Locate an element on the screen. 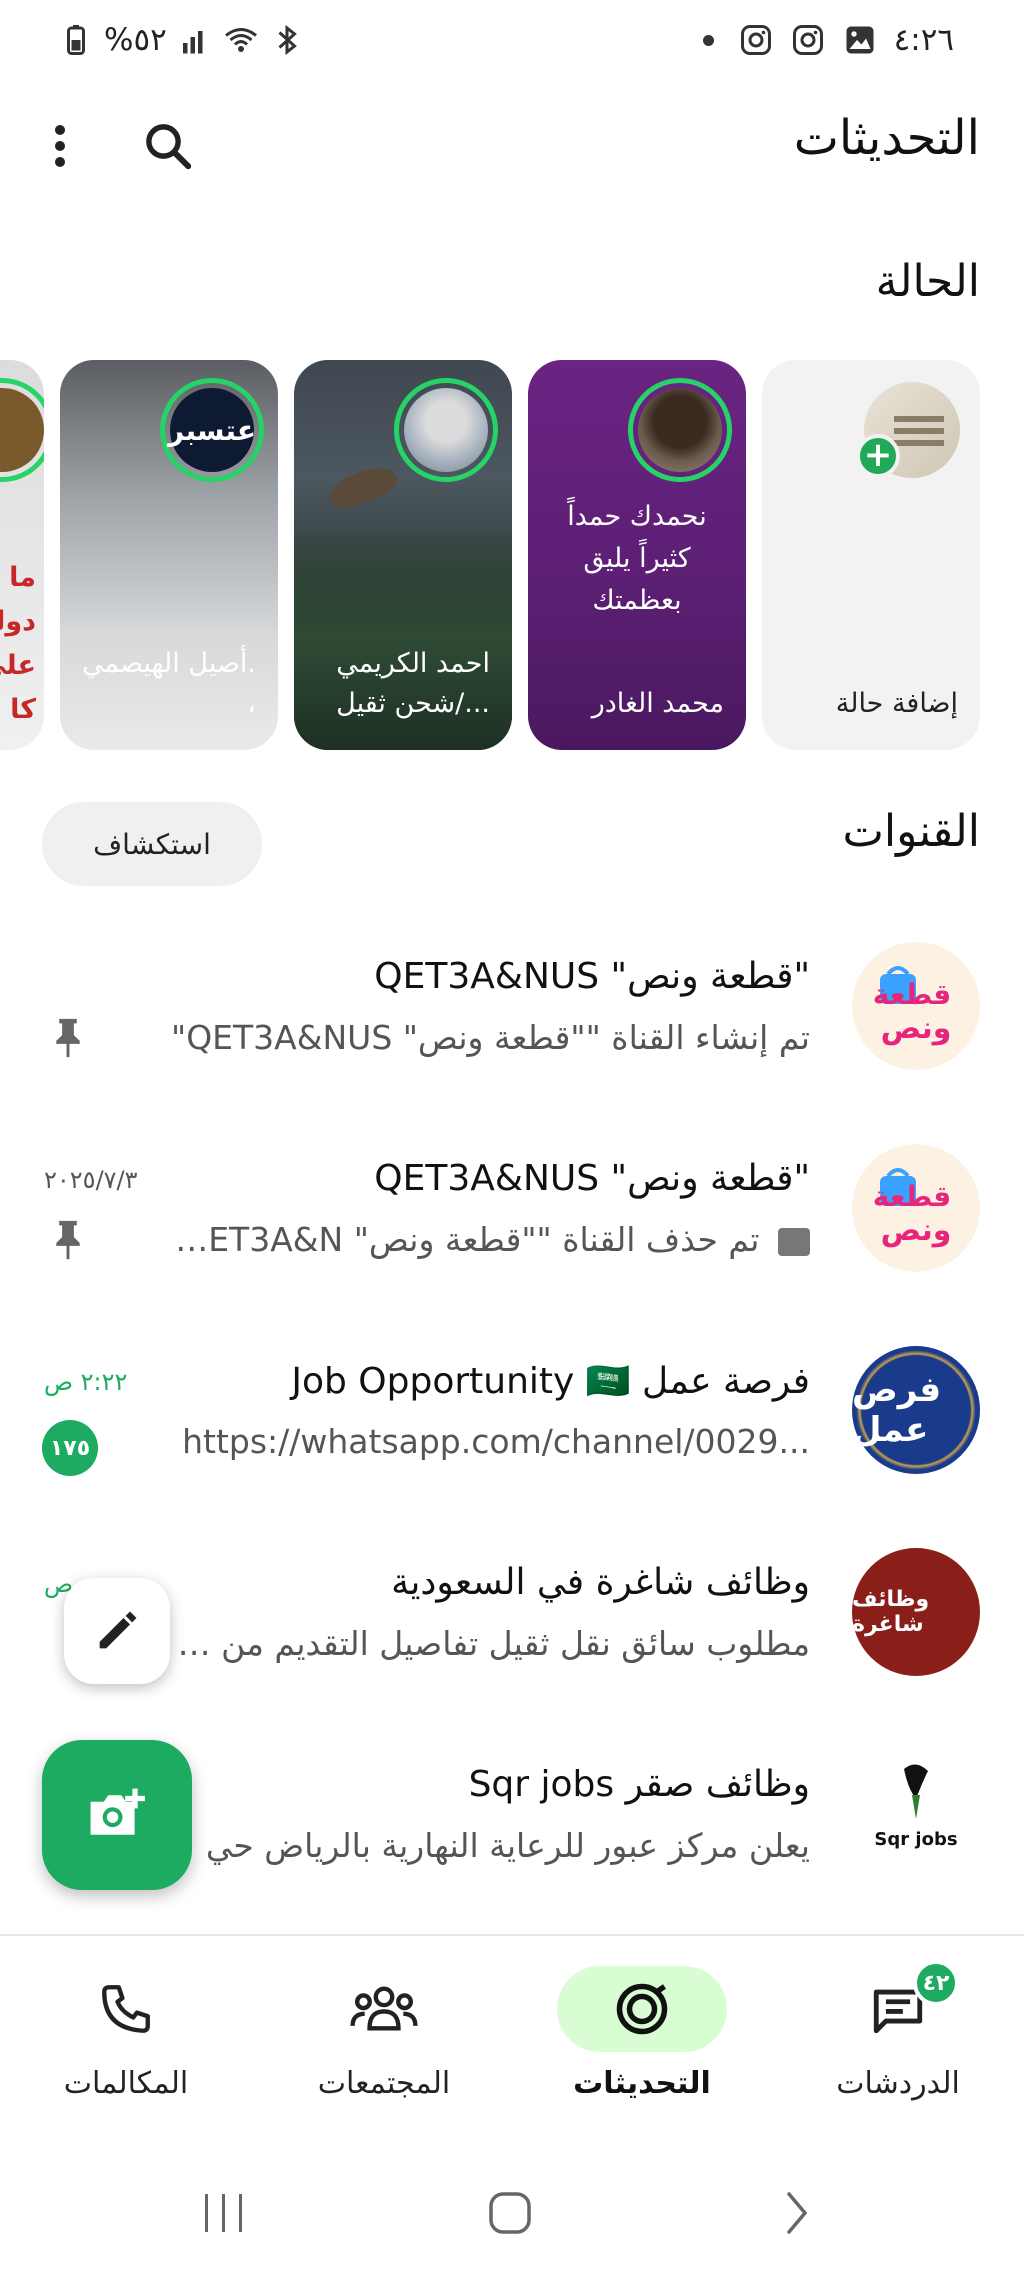 This screenshot has width=1024, height=2276. channel-avatar: فرص عمل is located at coordinates (916, 1410).